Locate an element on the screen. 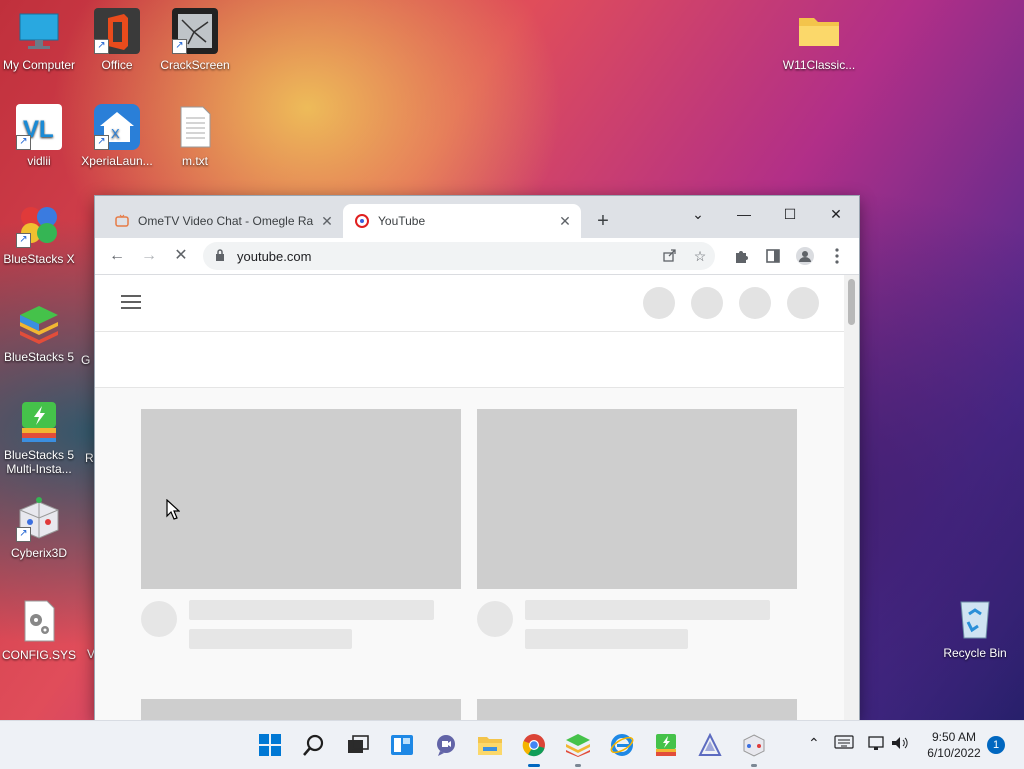 The width and height of the screenshot is (1024, 769). teams-chat-icon is located at coordinates (446, 745).